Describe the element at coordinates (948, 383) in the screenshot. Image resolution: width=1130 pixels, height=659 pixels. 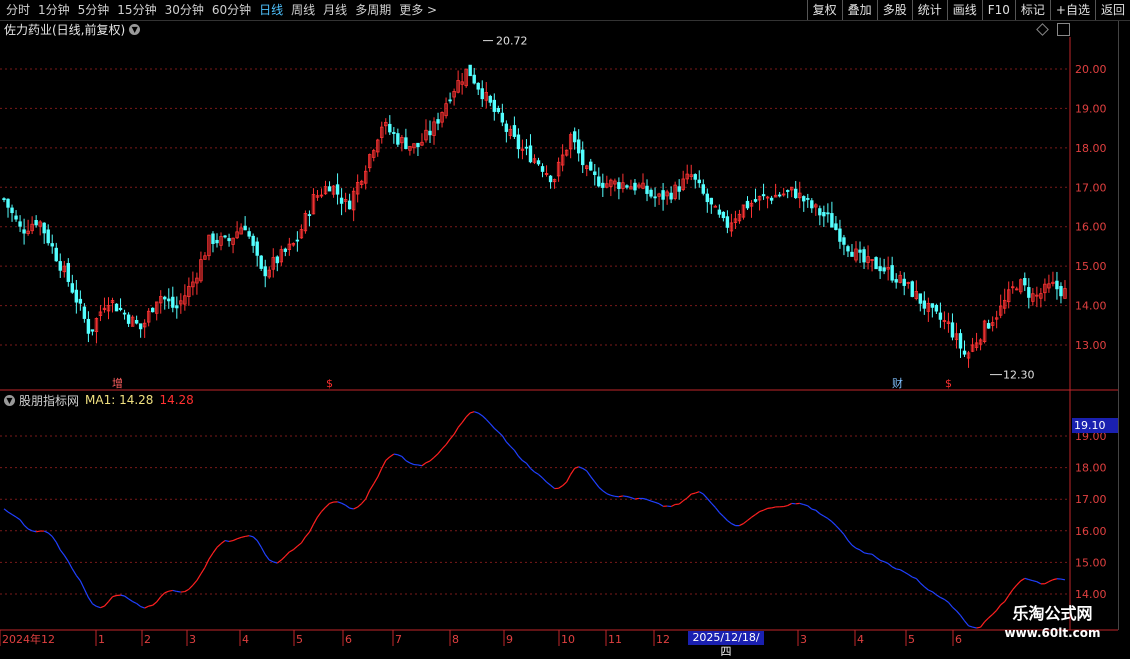
I see `event-marker-3: $` at that location.